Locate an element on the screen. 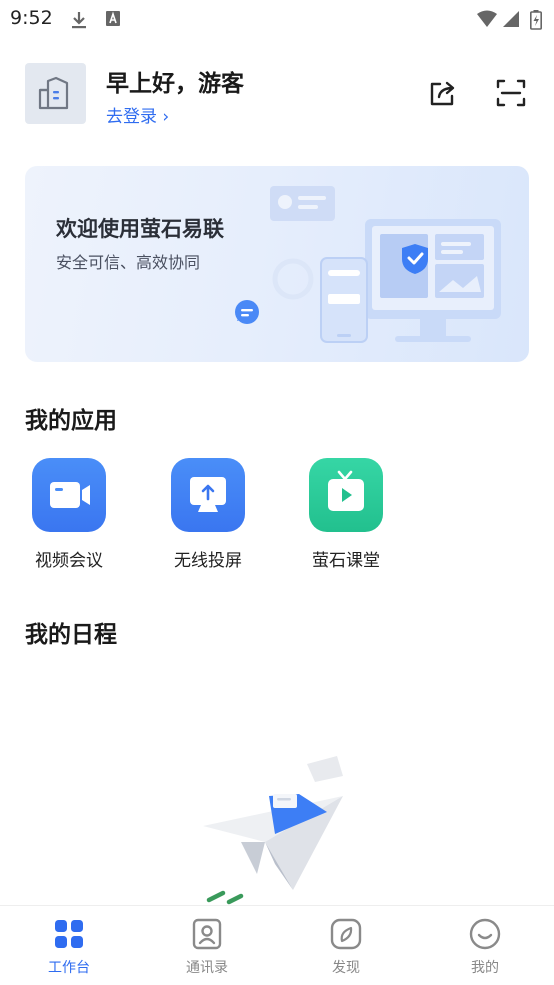 The width and height of the screenshot is (554, 985). screen-cast-icon is located at coordinates (208, 495).